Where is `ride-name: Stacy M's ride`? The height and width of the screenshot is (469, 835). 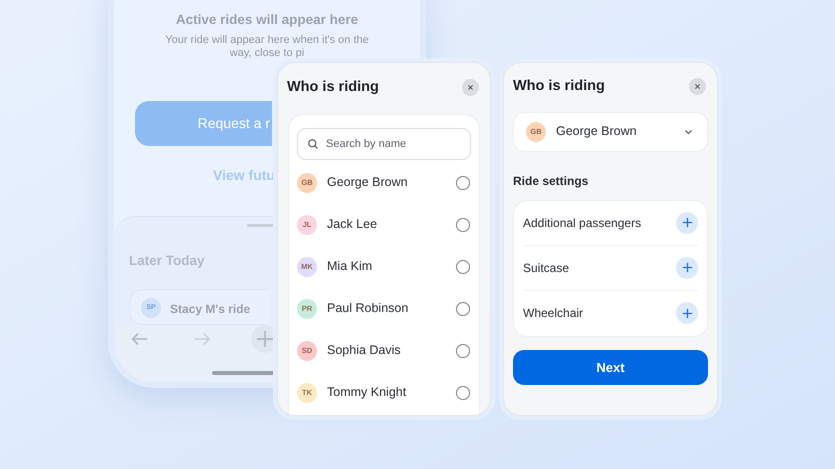
ride-name: Stacy M's ride is located at coordinates (210, 309).